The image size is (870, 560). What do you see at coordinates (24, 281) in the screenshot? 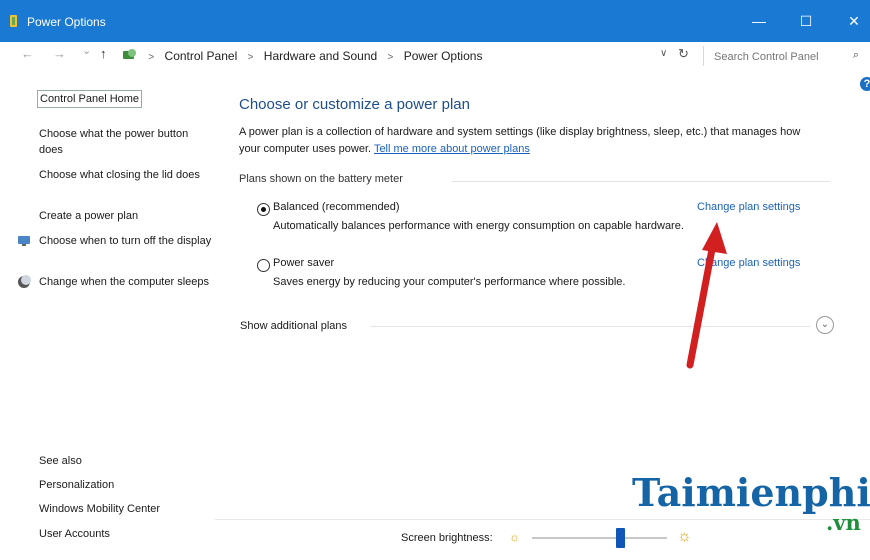
I see `moon-icon` at bounding box center [24, 281].